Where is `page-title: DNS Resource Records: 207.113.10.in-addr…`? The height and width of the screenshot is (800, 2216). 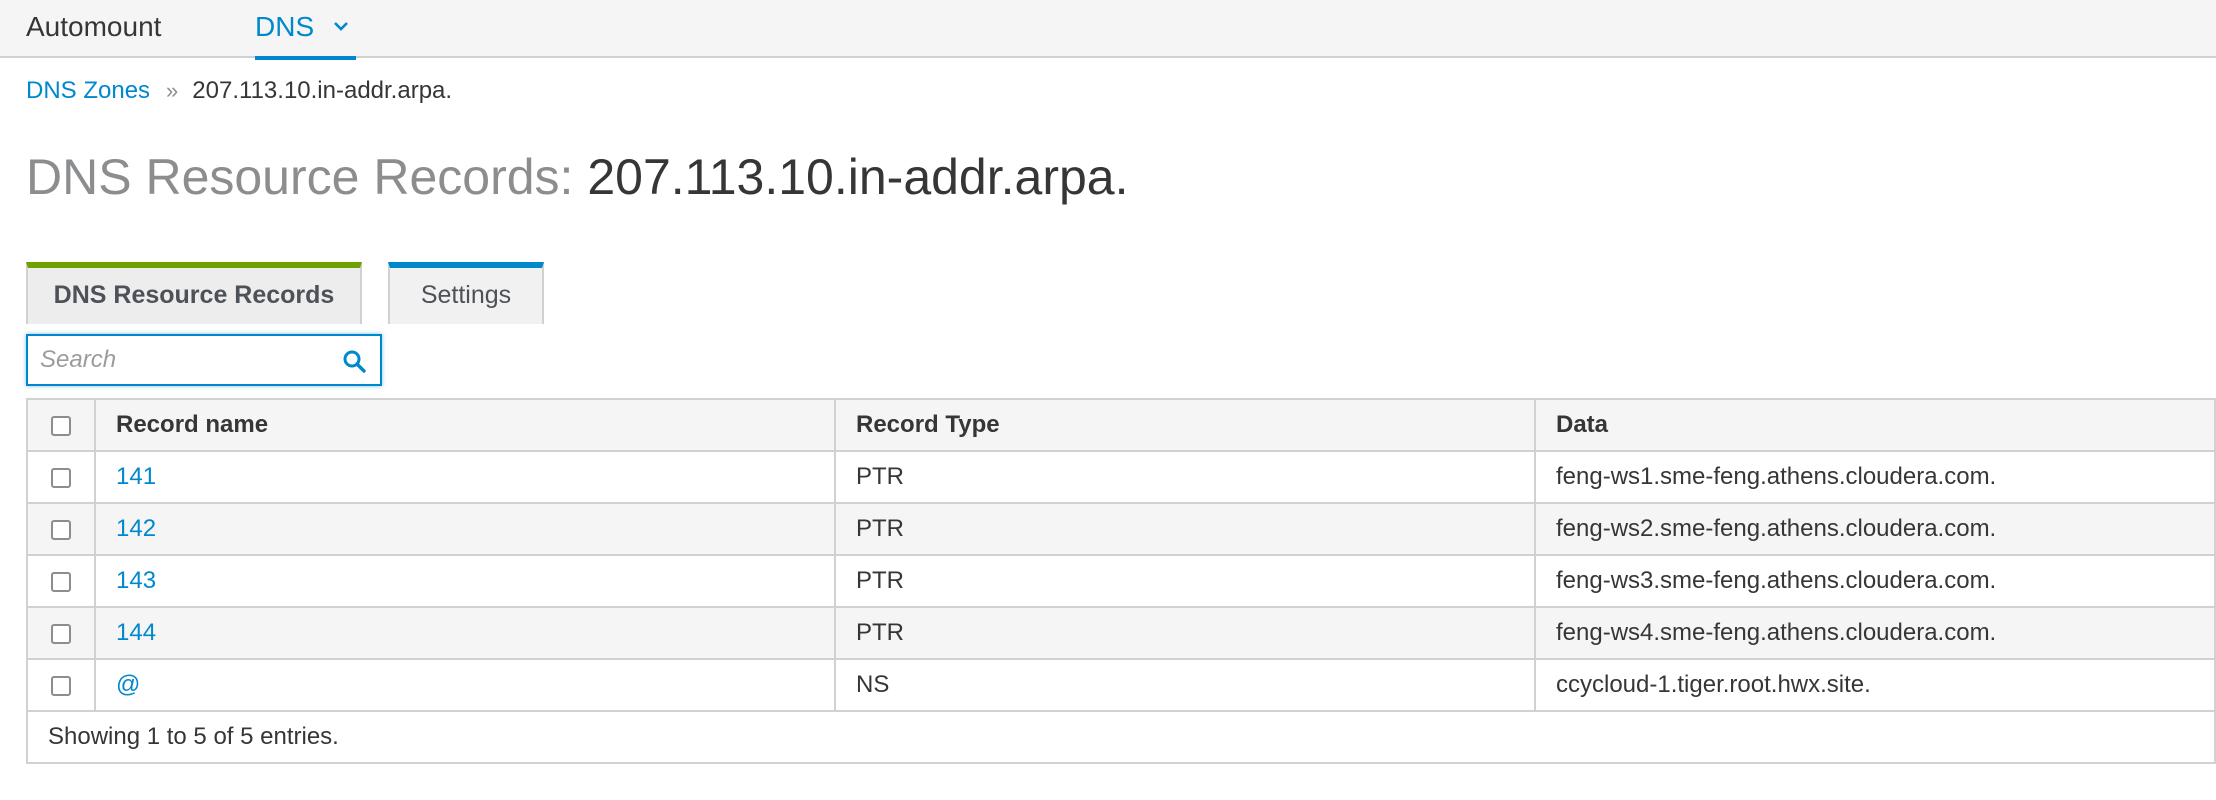 page-title: DNS Resource Records: 207.113.10.in-addr… is located at coordinates (577, 177).